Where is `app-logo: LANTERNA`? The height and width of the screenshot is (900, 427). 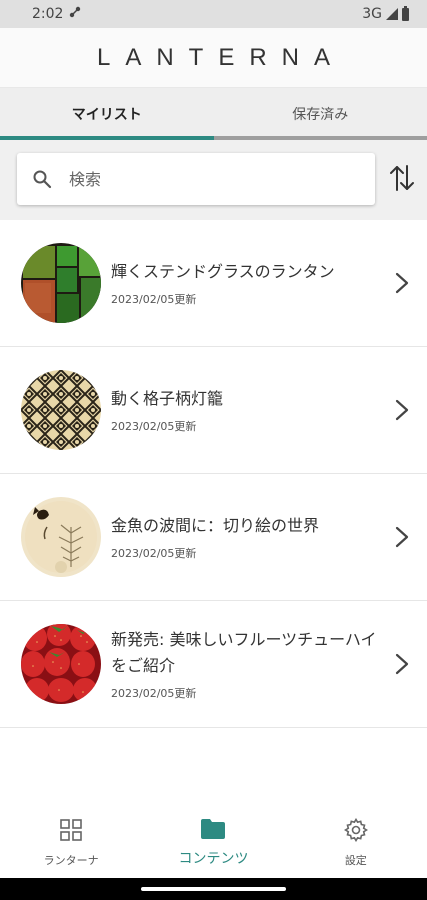
app-logo: LANTERNA is located at coordinates (221, 57).